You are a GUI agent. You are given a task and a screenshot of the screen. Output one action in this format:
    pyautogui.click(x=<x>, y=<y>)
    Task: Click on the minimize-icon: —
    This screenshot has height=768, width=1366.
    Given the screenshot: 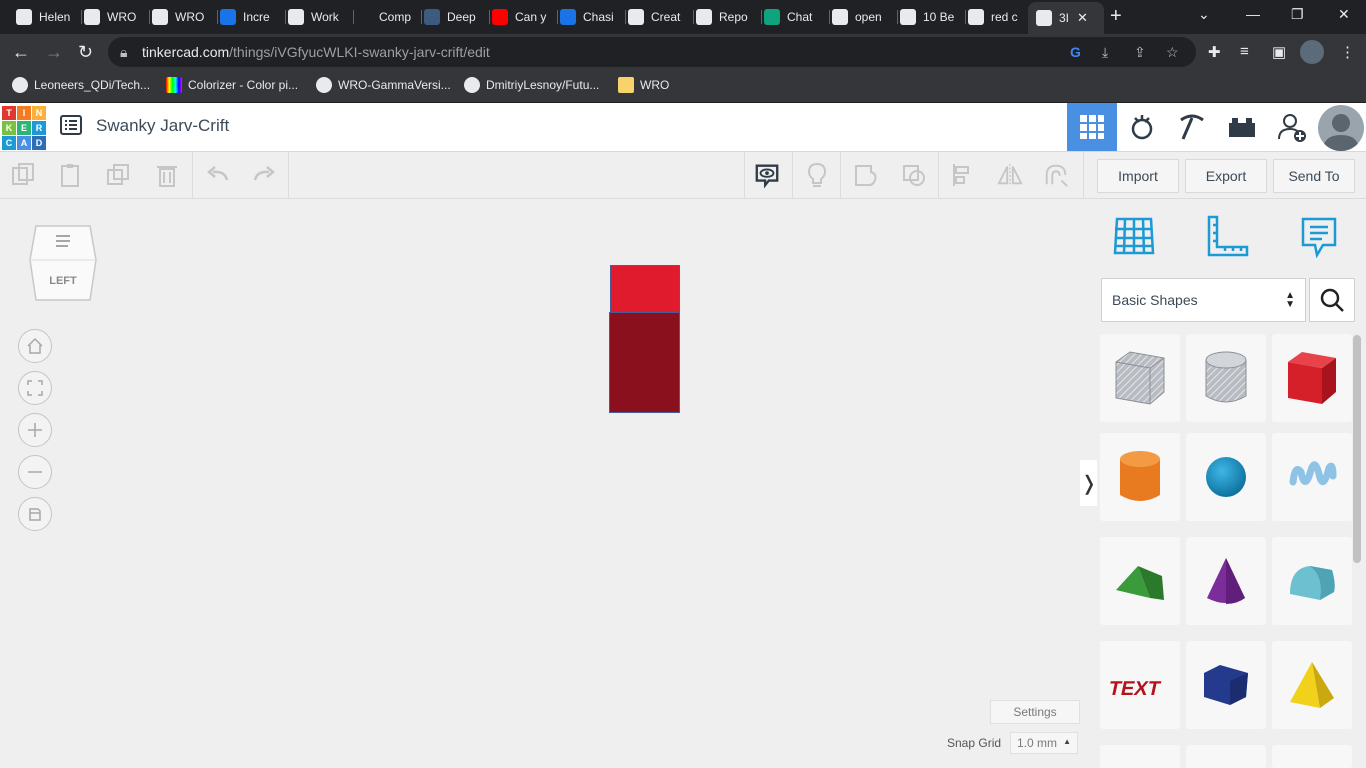 What is the action you would take?
    pyautogui.click(x=1253, y=14)
    